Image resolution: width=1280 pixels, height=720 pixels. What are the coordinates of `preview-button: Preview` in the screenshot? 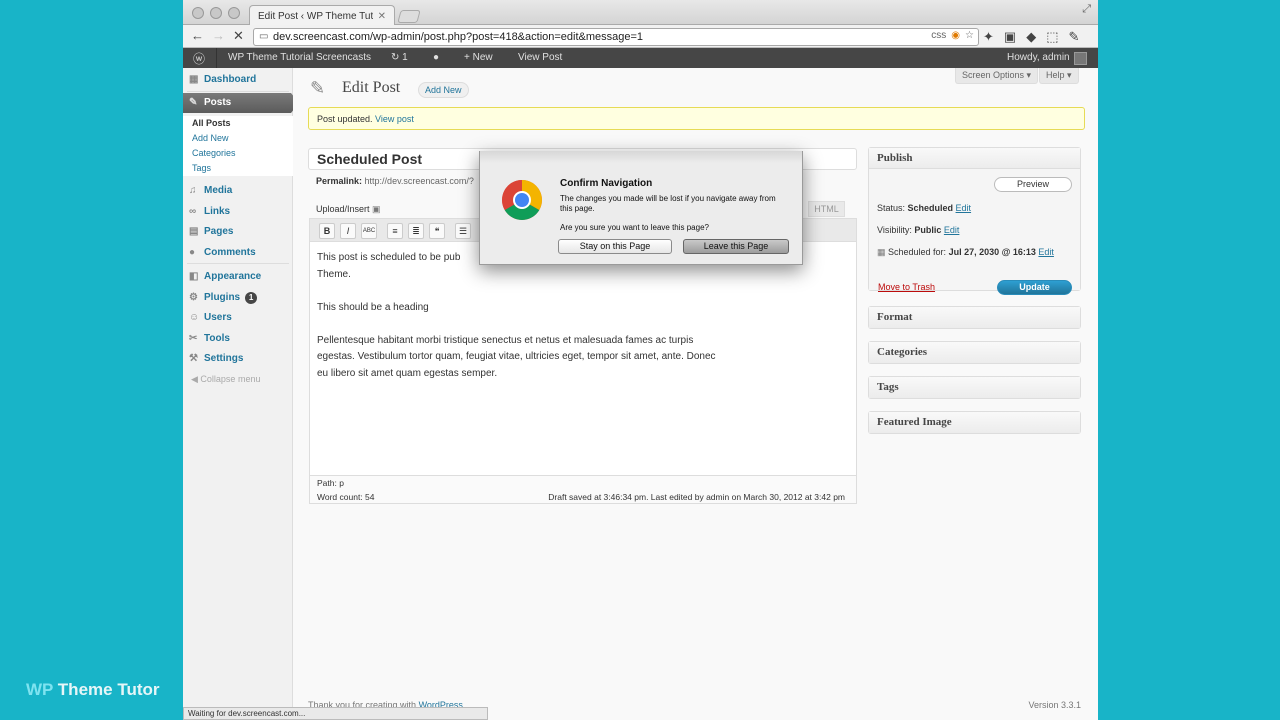 It's located at (1033, 184).